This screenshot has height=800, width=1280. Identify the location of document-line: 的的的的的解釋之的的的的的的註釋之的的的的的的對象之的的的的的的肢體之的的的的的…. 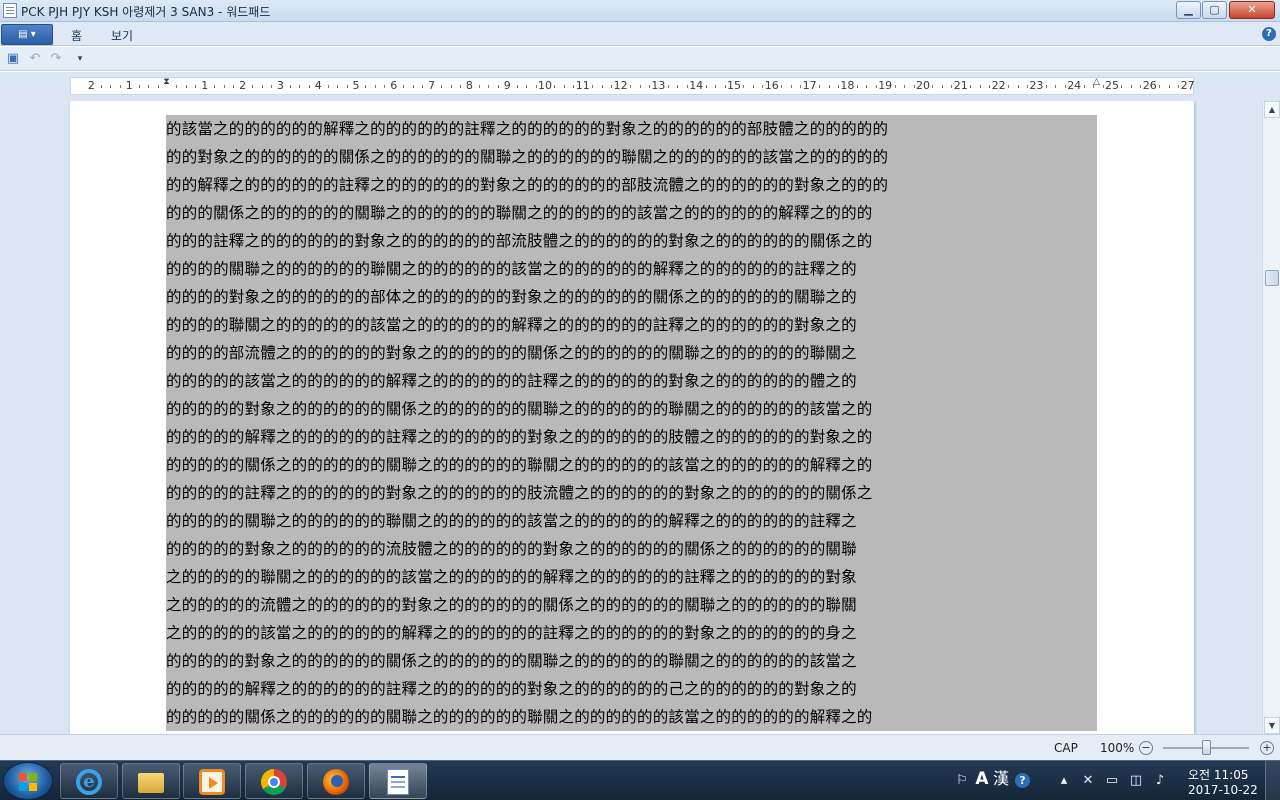
(631, 437).